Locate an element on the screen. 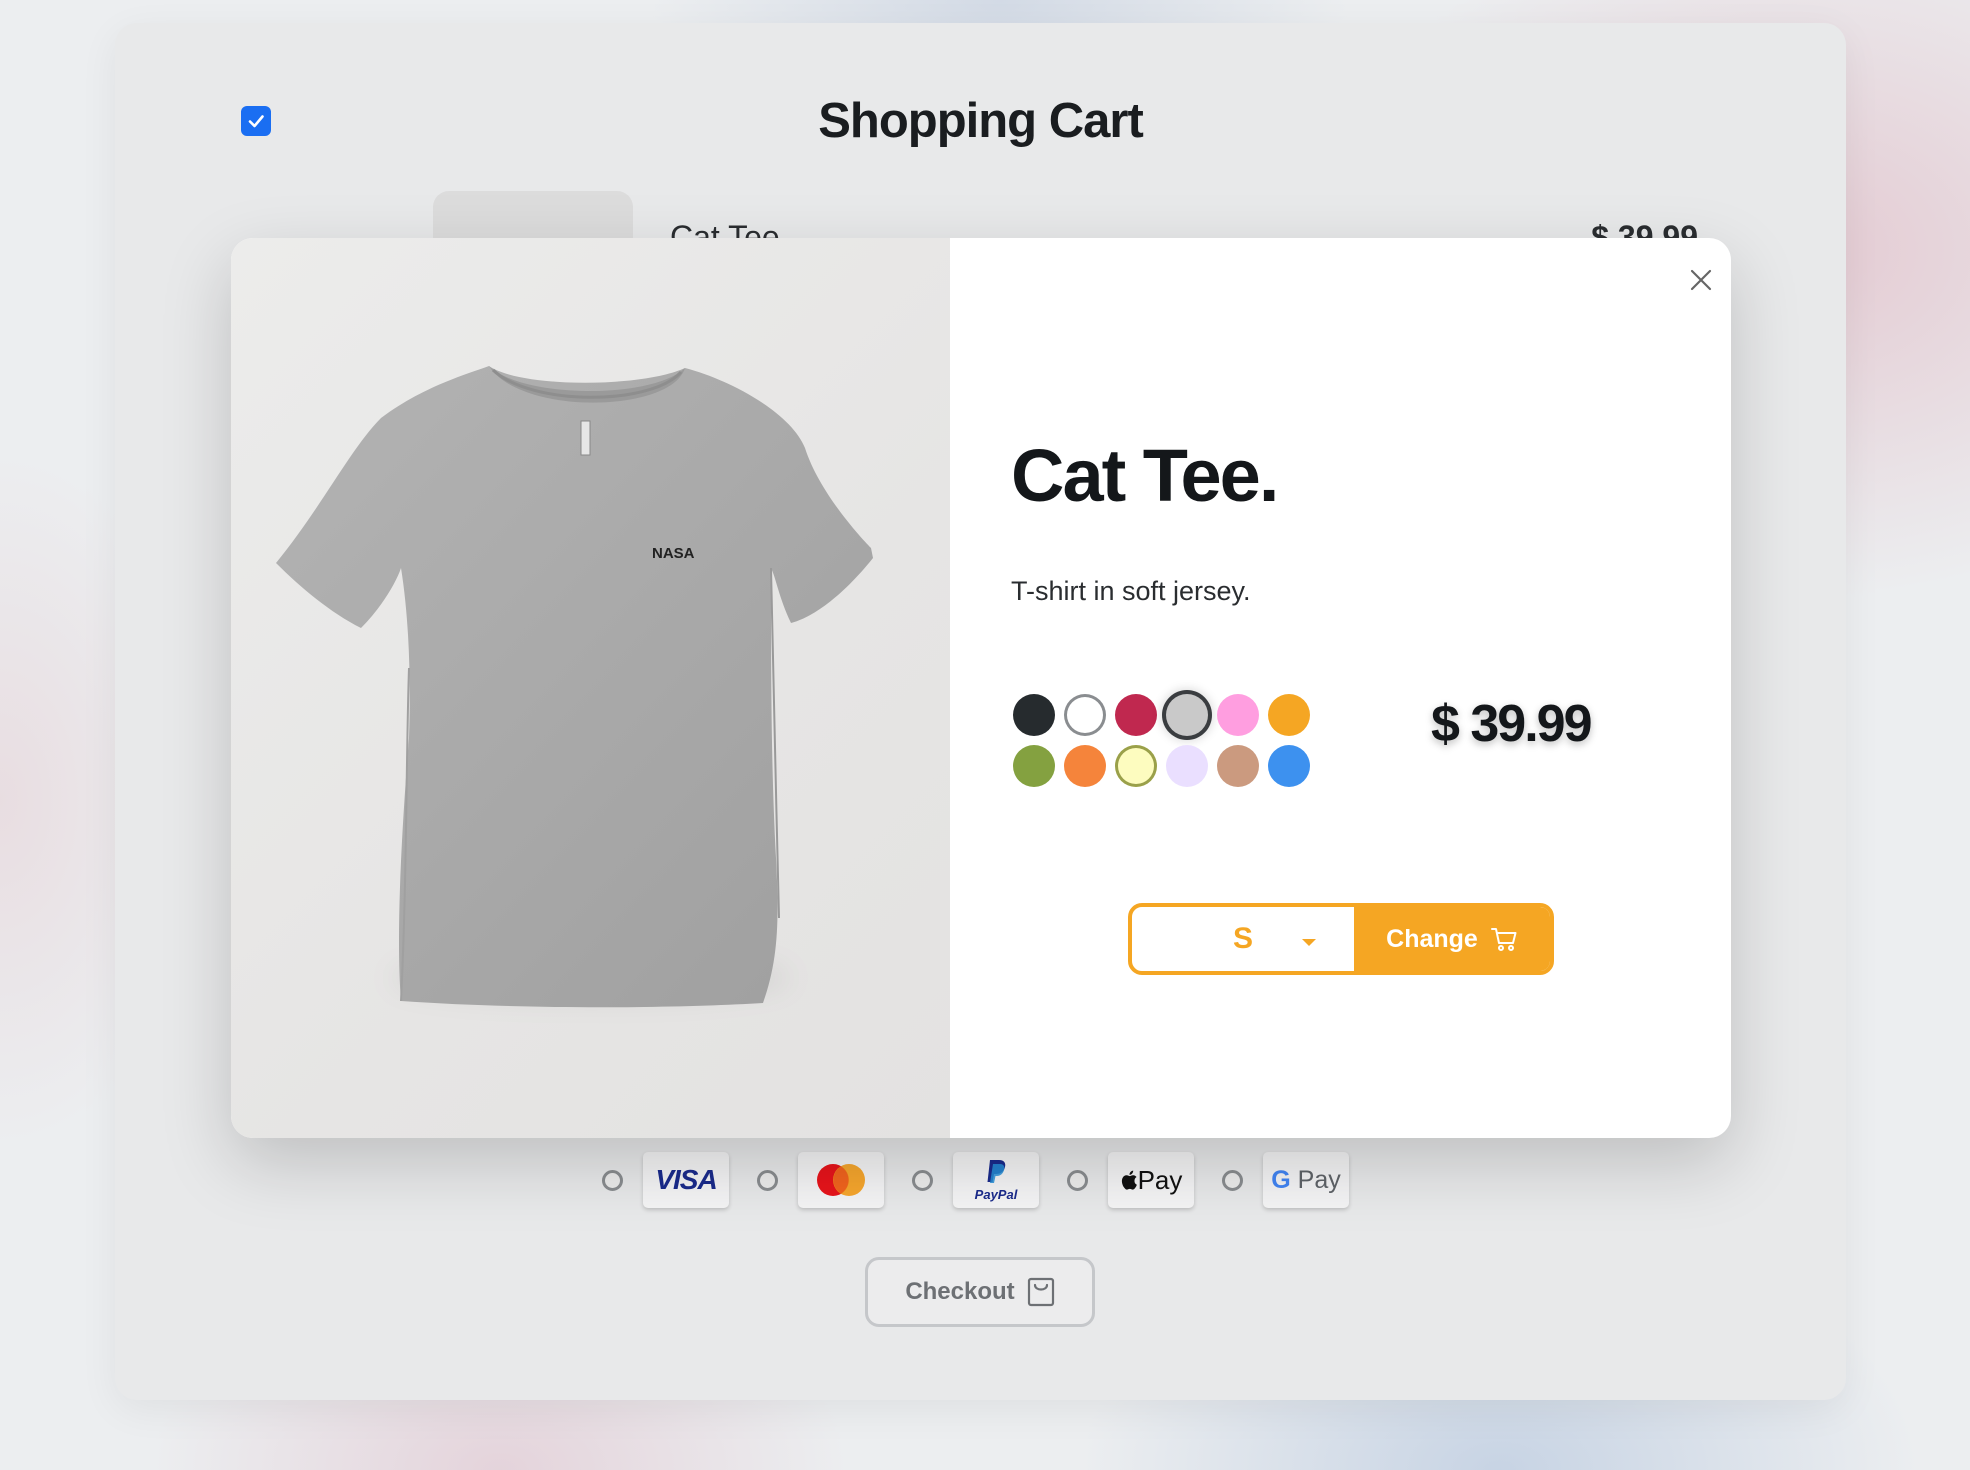  radio-apple-pay is located at coordinates (1077, 1180).